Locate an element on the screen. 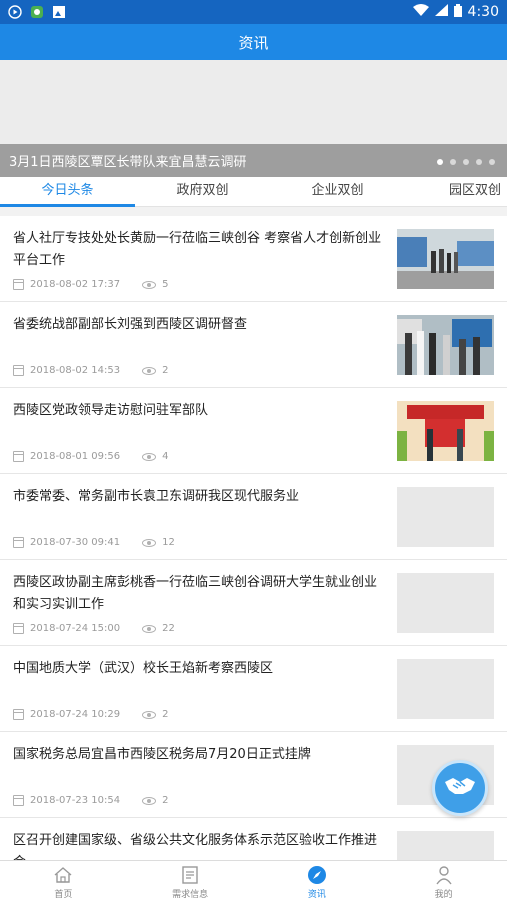  status-bar: 4:30 is located at coordinates (253, 12).